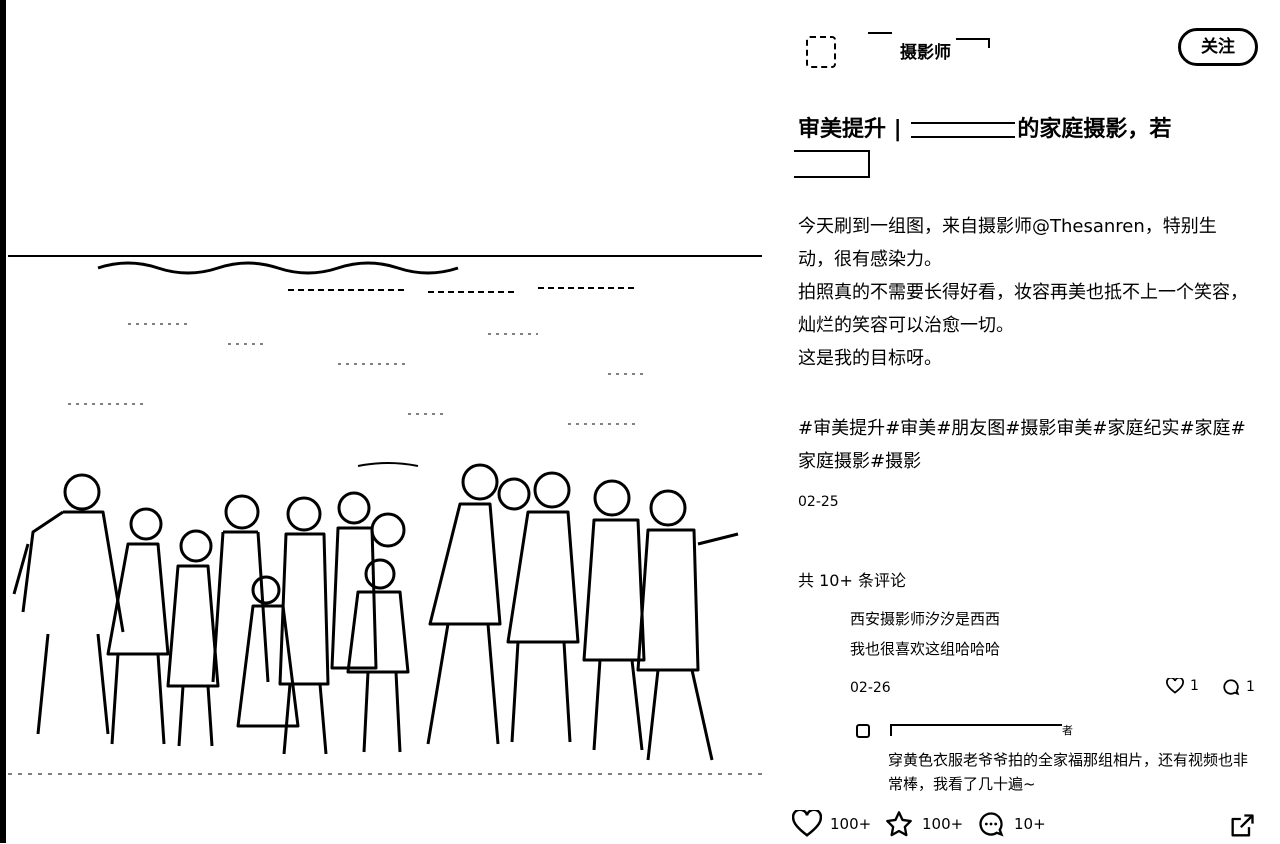  I want to click on comment-item: 西安摄影师汐汐是西西 我也很喜欢这组哈哈哈 02-26 1 1, so click(1055, 652).